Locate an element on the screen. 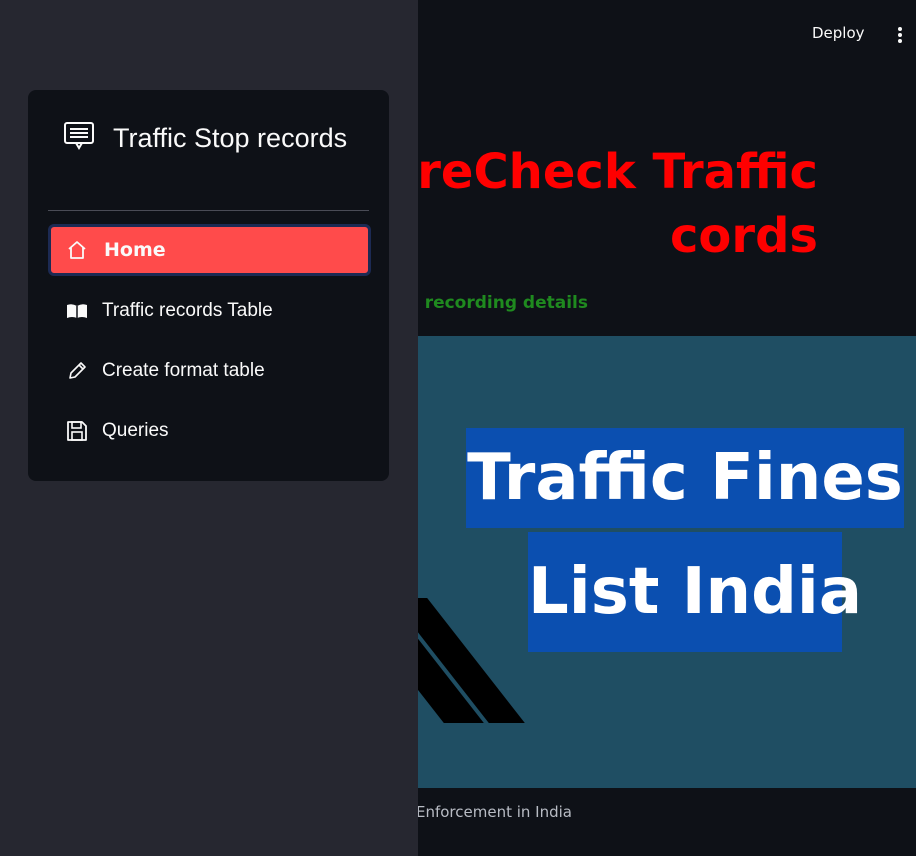  nav-item-create-format-table: Create format table is located at coordinates (209, 371).